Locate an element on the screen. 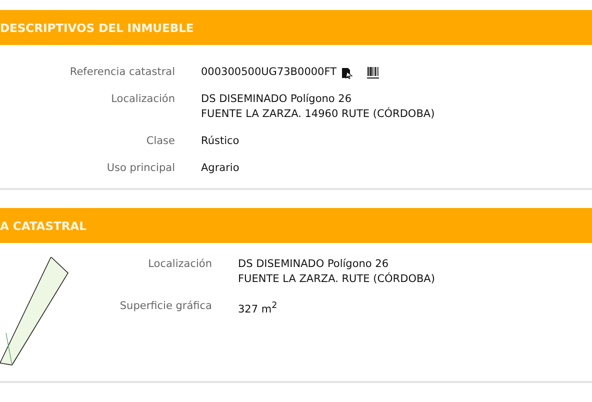  field-label: Uso principal is located at coordinates (140, 168).